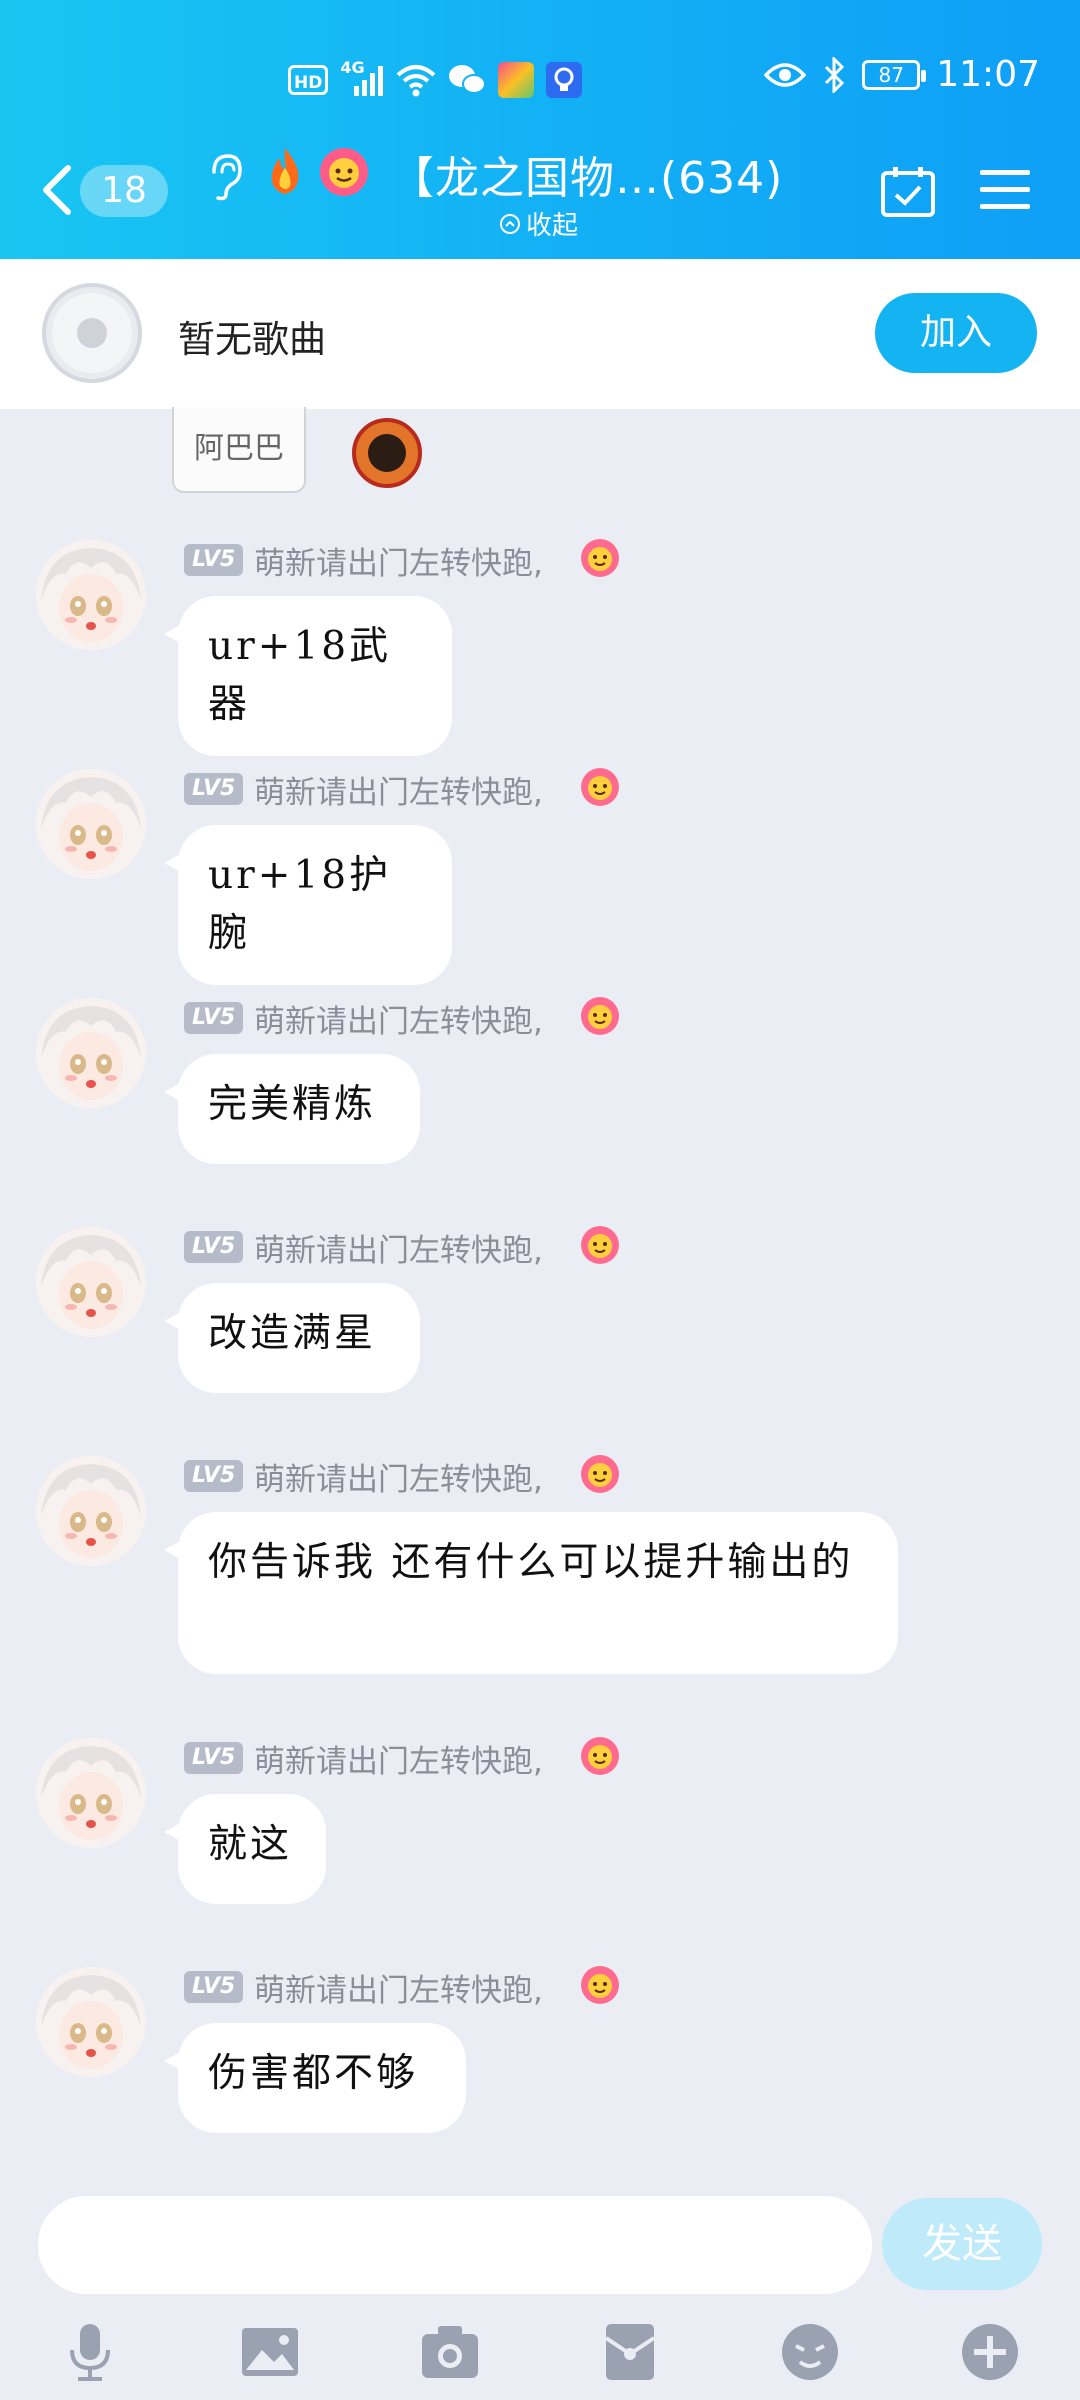 This screenshot has width=1080, height=2400. Describe the element at coordinates (308, 676) in the screenshot. I see `message-bubble: ur+18武器` at that location.